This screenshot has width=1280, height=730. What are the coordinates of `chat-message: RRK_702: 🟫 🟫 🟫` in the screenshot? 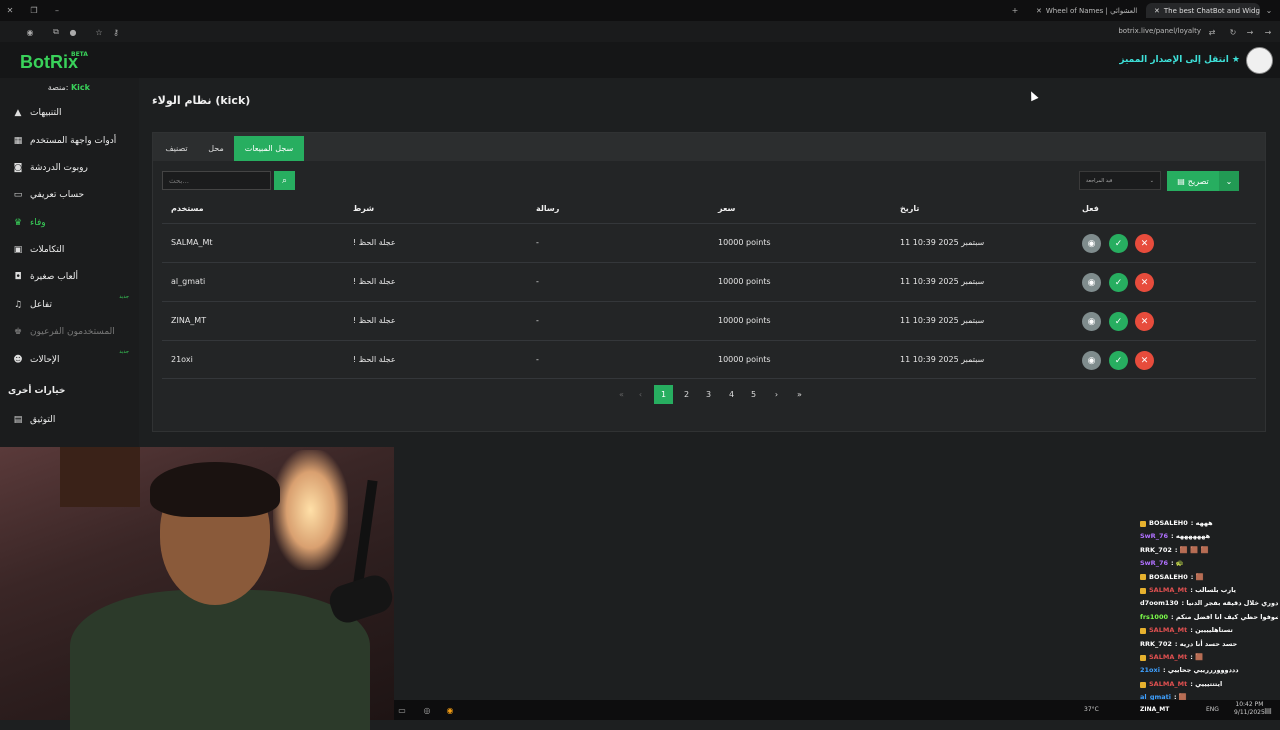 It's located at (1209, 550).